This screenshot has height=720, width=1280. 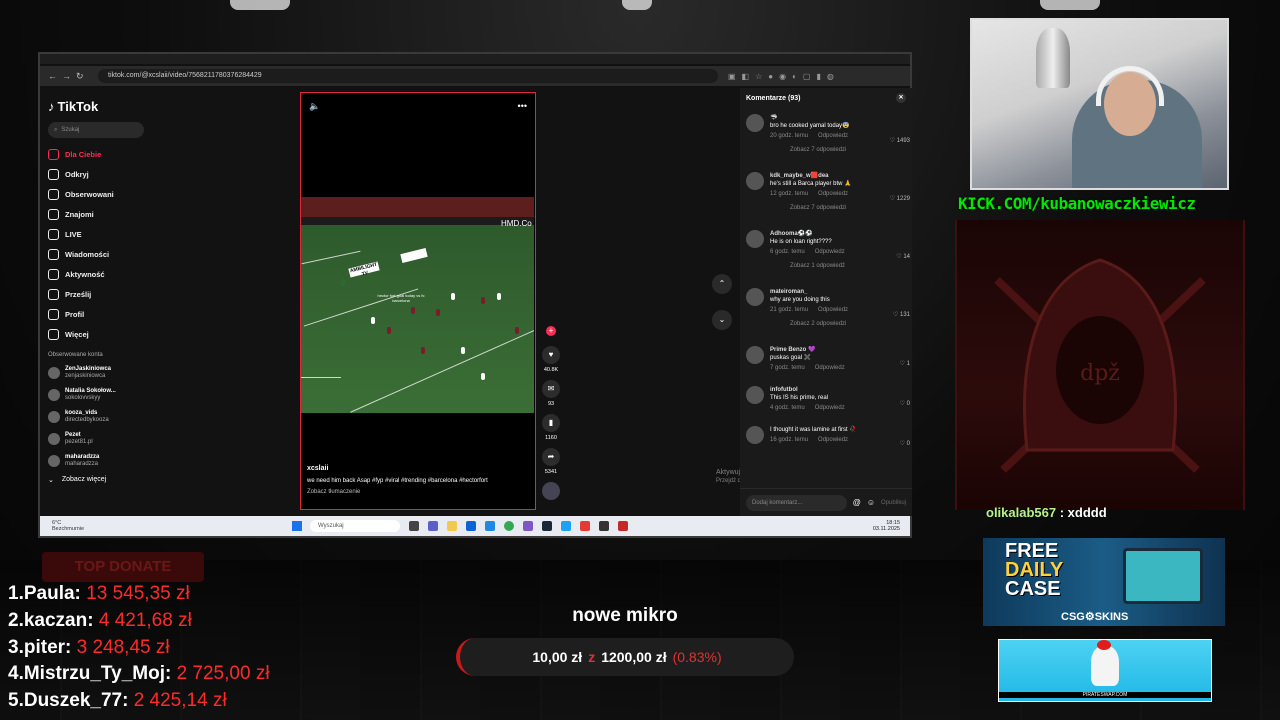 I want to click on tiktok-logo: ♪ TikTok, so click(x=103, y=106).